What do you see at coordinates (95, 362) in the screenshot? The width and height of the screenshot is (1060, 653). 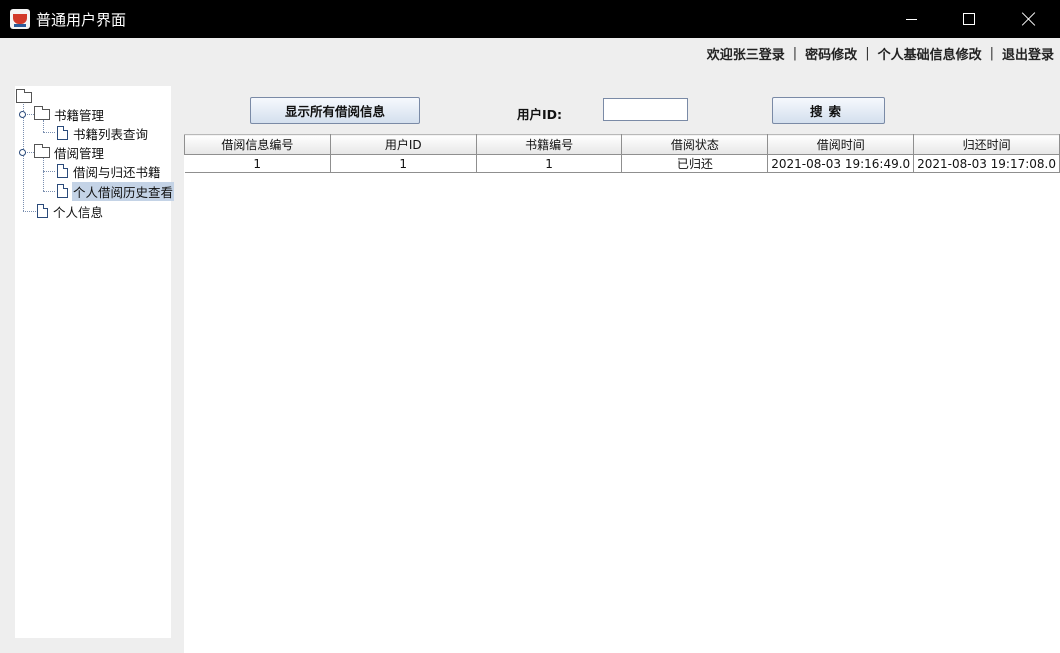 I see `navigation-tree: 书籍管理 书籍列表查询 借阅管理 借阅与归还书籍 个人借阅历史查看 个人信息` at bounding box center [95, 362].